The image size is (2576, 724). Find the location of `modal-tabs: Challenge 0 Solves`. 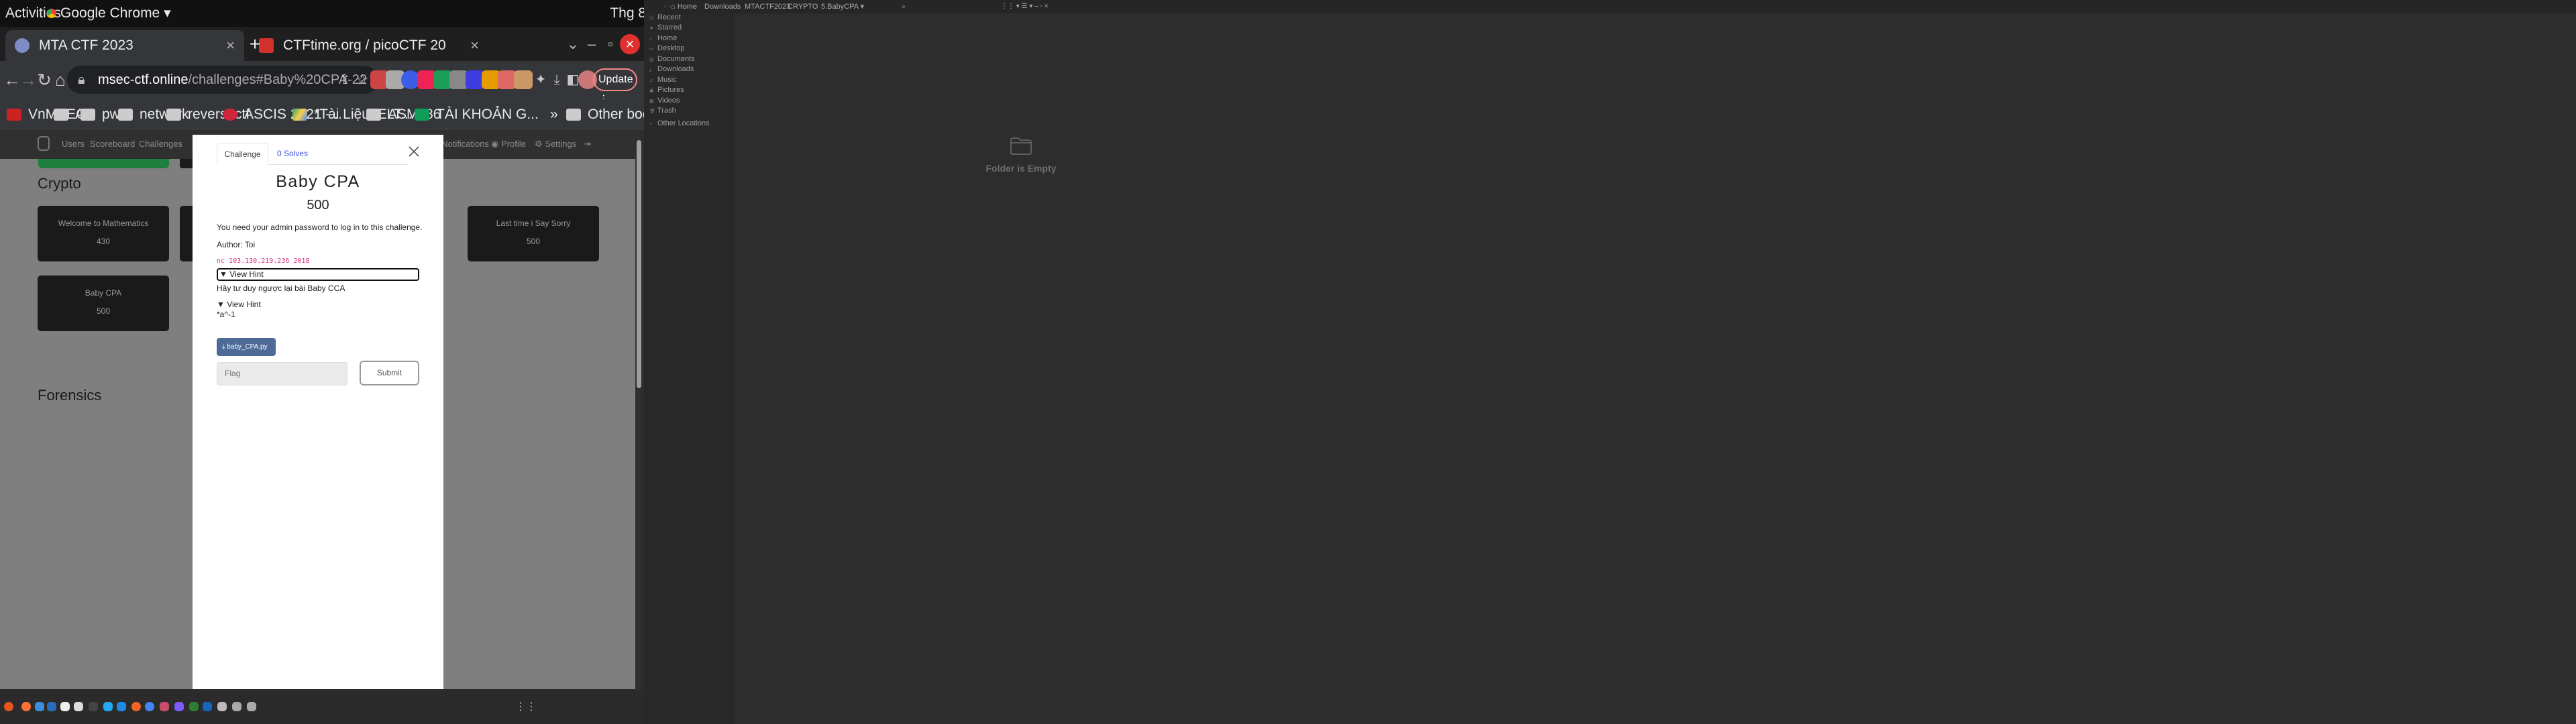

modal-tabs: Challenge 0 Solves is located at coordinates (313, 154).